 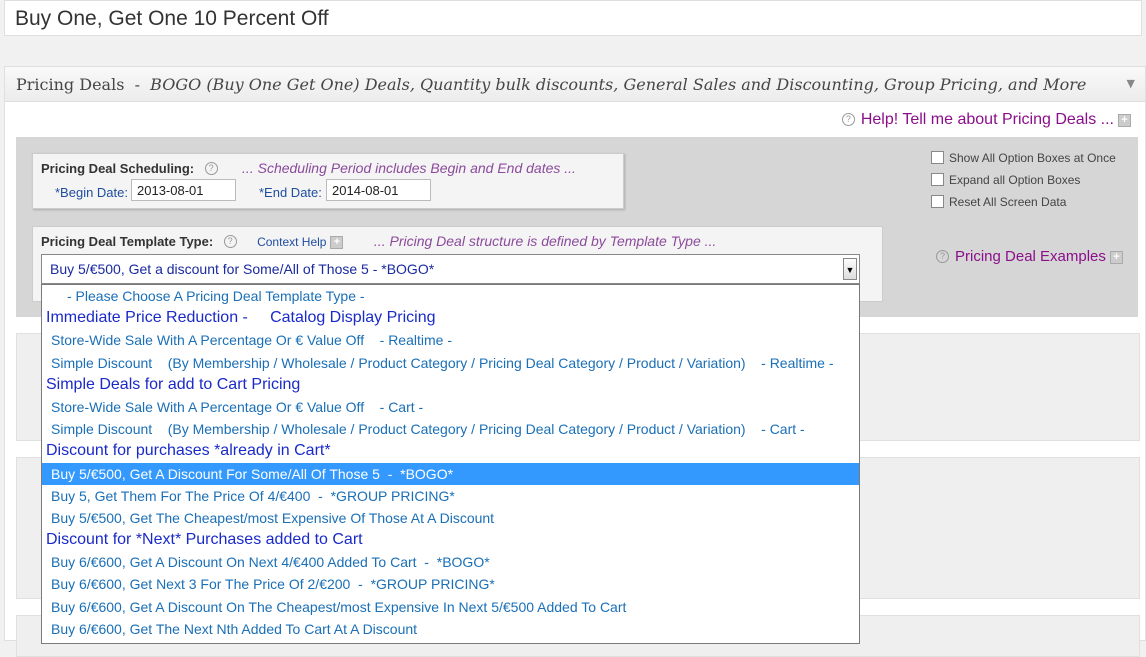 What do you see at coordinates (848, 119) in the screenshot?
I see `question-icon: ?` at bounding box center [848, 119].